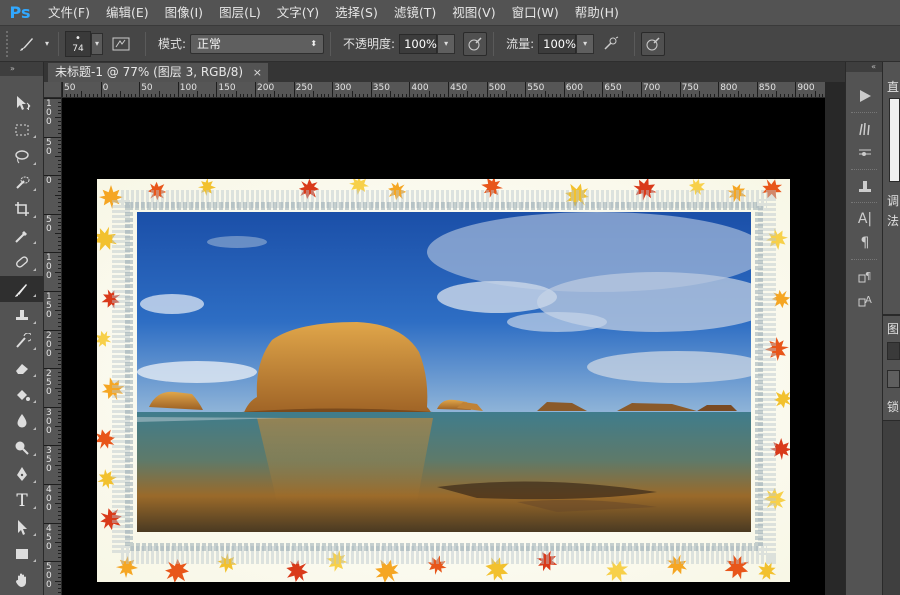 Image resolution: width=900 pixels, height=595 pixels. I want to click on menu-image: 图像(I), so click(184, 13).